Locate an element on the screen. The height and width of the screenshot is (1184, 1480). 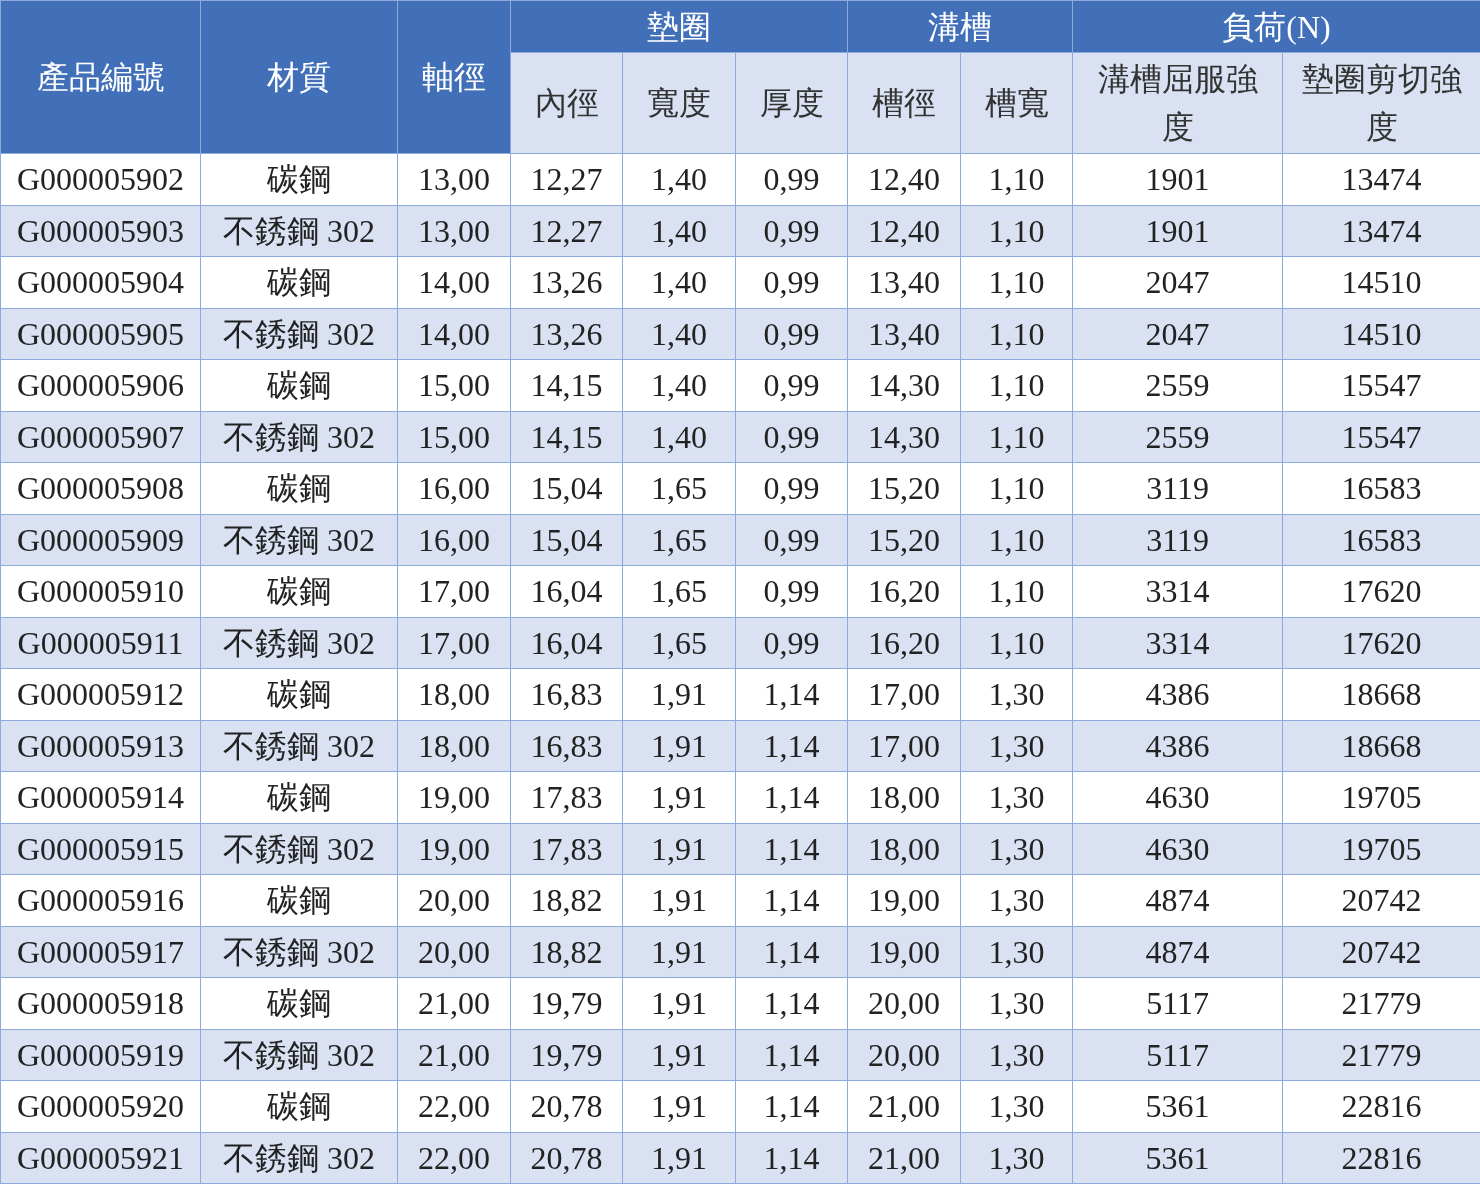
column-header: 溝槽屈服強度 is located at coordinates (1177, 103).